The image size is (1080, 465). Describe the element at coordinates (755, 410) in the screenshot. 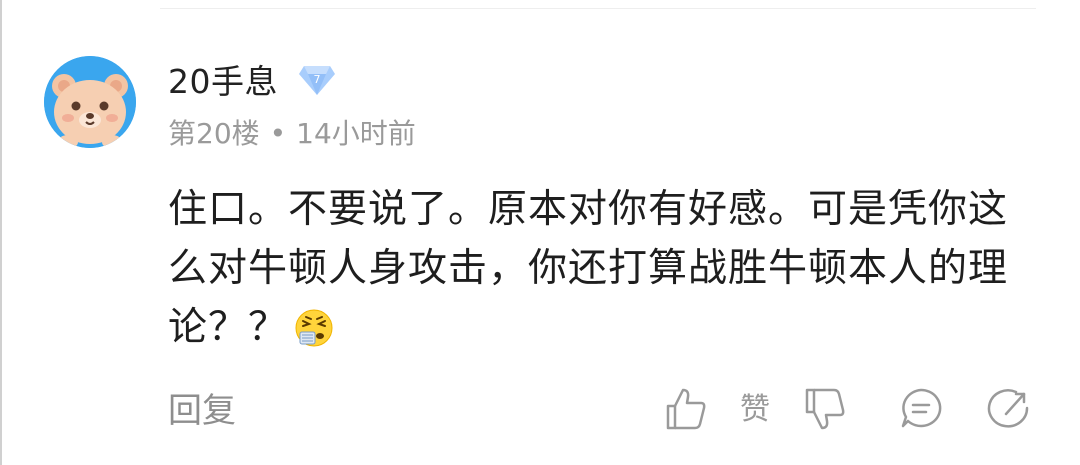

I see `like-label: 赞` at that location.